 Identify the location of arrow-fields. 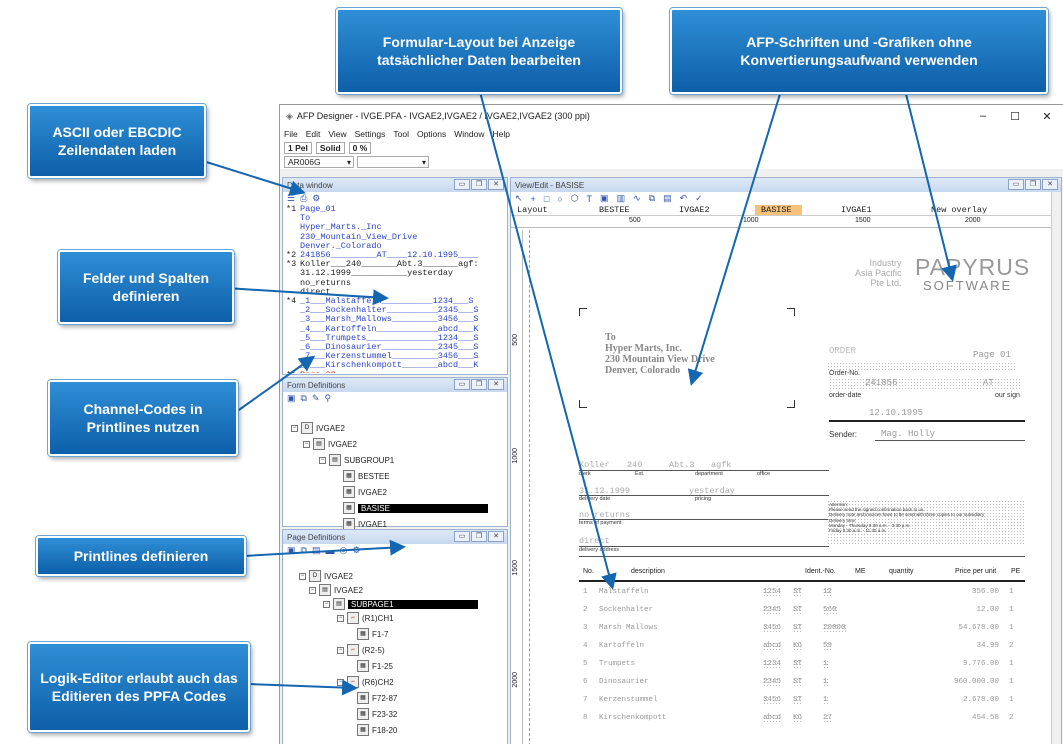
(307, 296).